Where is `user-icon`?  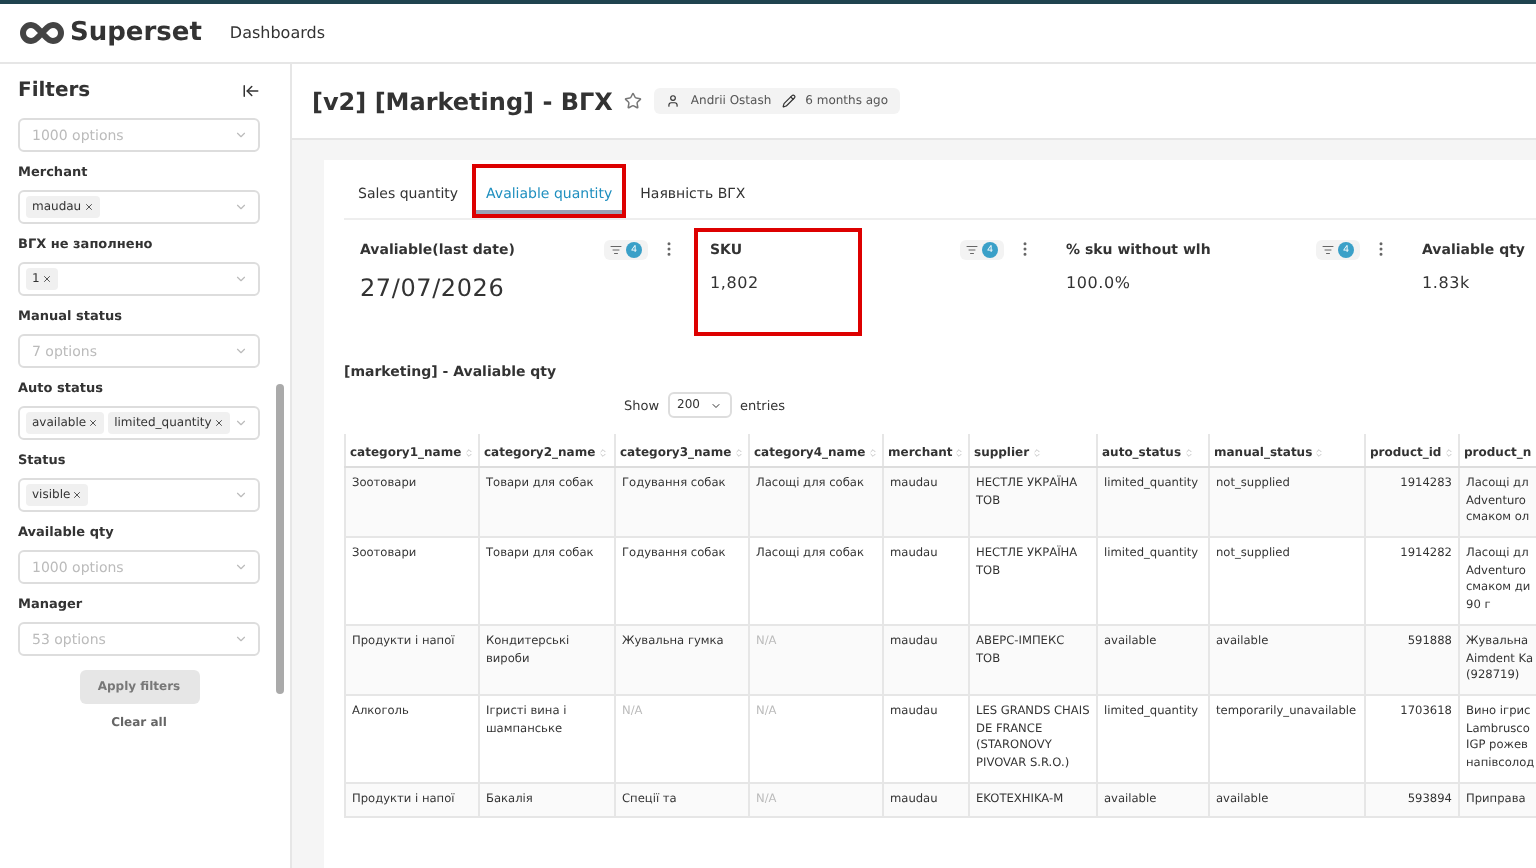
user-icon is located at coordinates (673, 101).